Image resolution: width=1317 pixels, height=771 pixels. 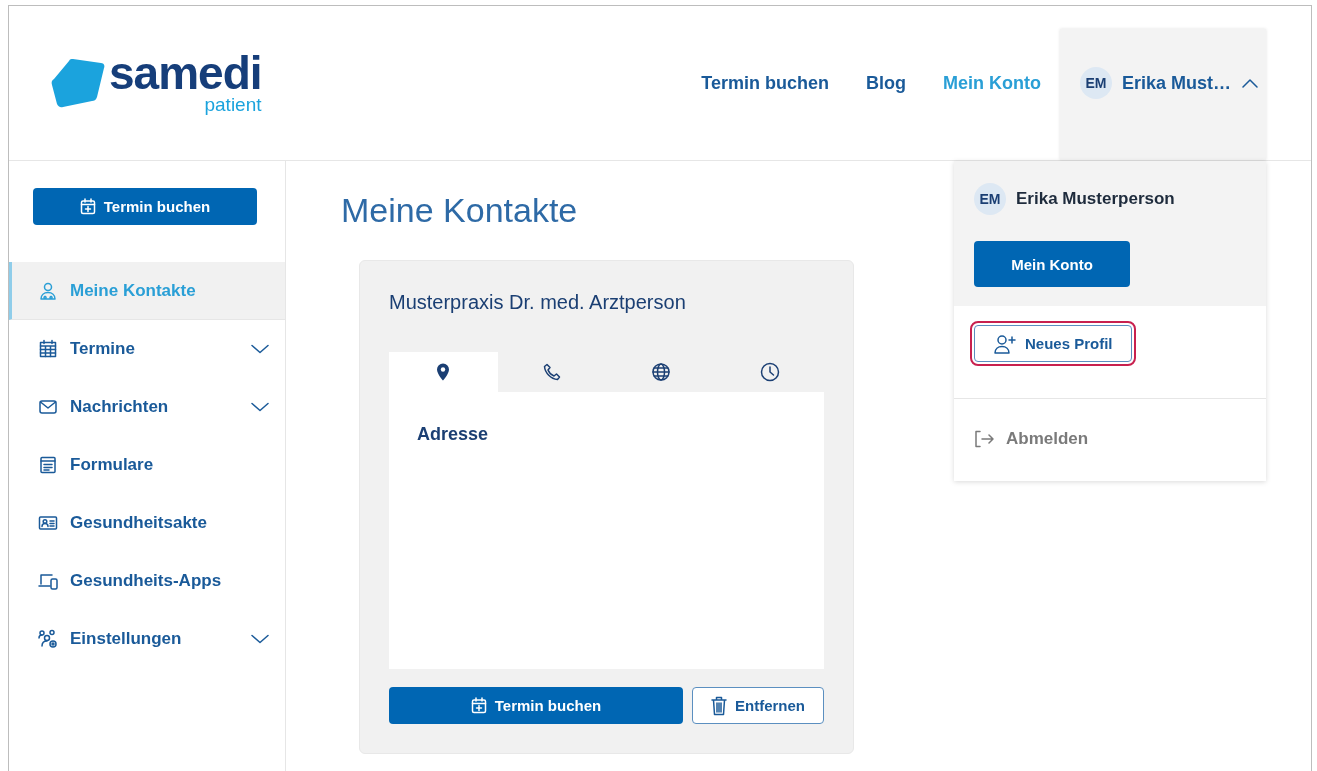 I want to click on nav-link: Termin buchen, so click(x=765, y=83).